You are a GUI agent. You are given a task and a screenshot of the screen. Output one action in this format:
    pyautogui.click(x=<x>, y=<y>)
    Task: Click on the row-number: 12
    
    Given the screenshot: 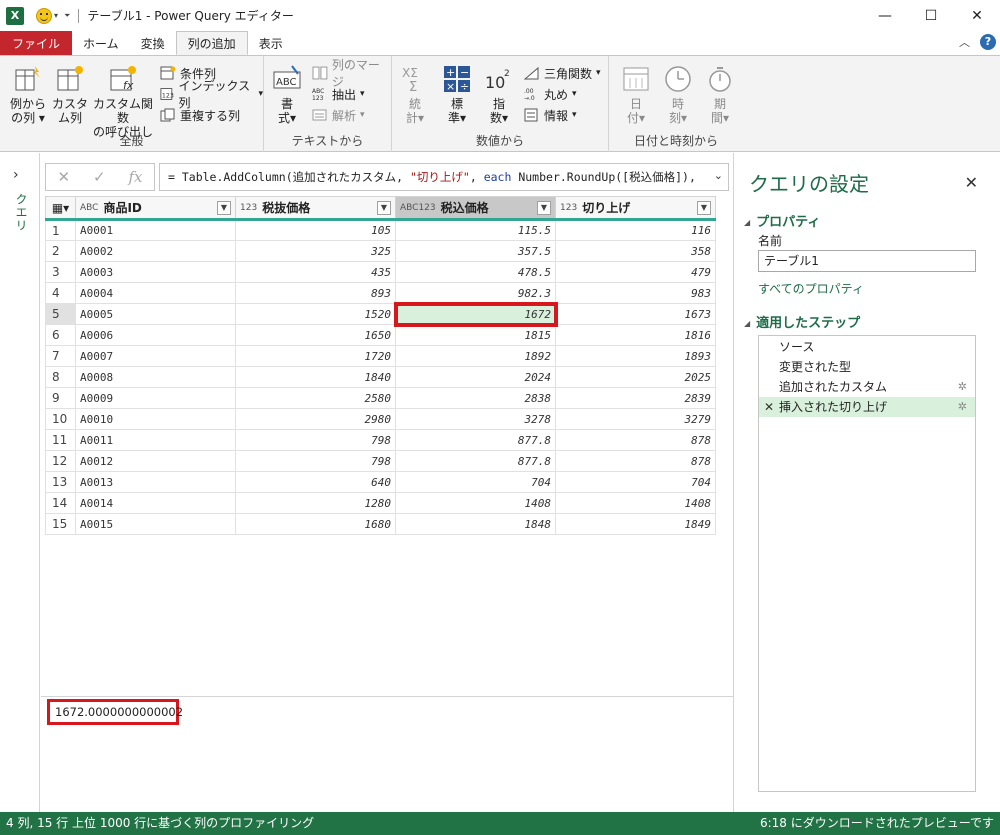 What is the action you would take?
    pyautogui.click(x=60, y=461)
    